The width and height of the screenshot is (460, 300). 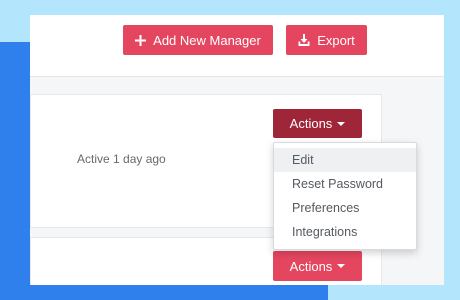 What do you see at coordinates (345, 160) in the screenshot?
I see `menu-item-edit: Edit` at bounding box center [345, 160].